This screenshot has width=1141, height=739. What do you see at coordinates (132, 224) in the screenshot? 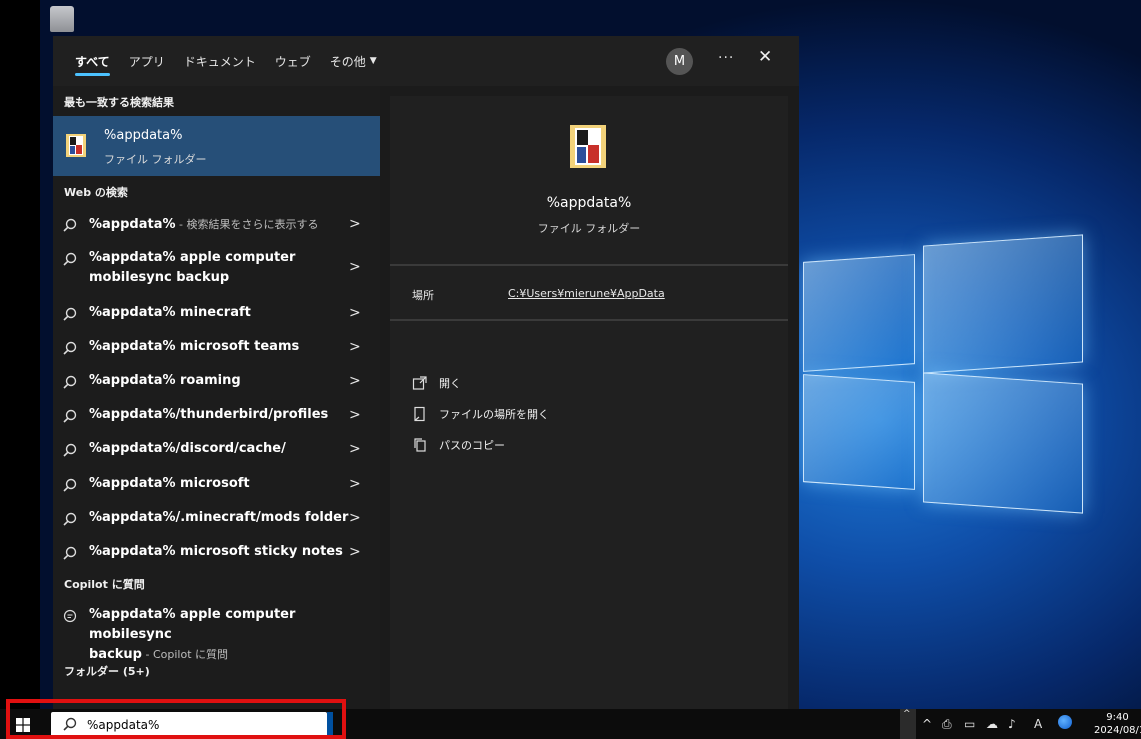
I see `web-result-1-text: %appdata%` at bounding box center [132, 224].